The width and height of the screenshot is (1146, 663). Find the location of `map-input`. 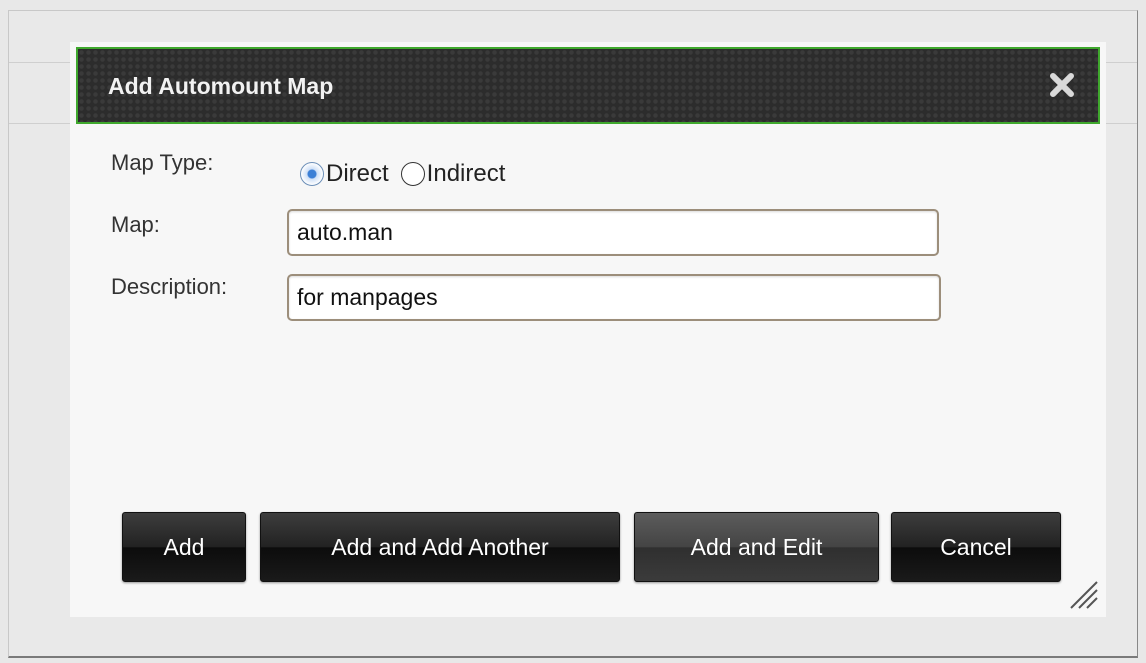

map-input is located at coordinates (613, 232).